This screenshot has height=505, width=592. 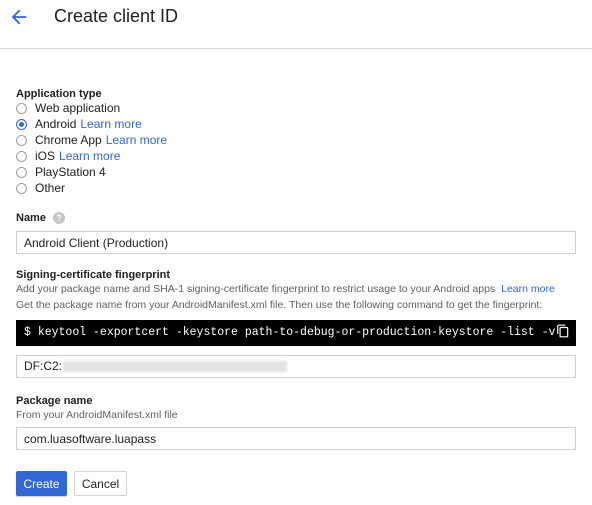 What do you see at coordinates (45, 156) in the screenshot?
I see `radio-label: iOS` at bounding box center [45, 156].